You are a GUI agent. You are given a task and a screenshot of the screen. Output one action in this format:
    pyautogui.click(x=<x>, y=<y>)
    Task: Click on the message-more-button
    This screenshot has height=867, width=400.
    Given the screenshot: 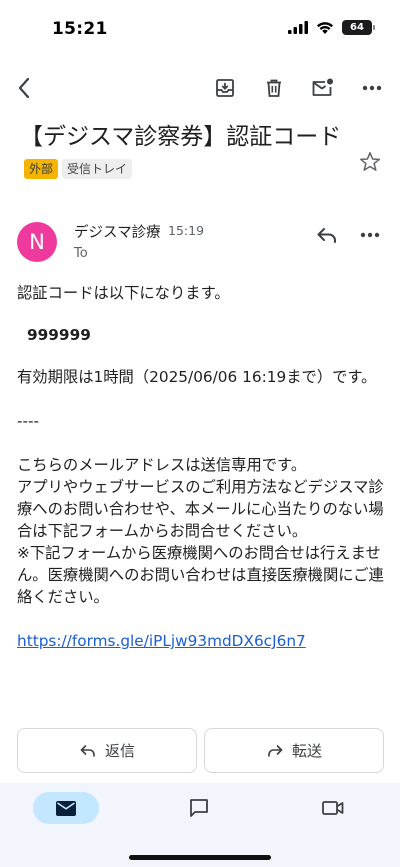 What is the action you would take?
    pyautogui.click(x=370, y=235)
    